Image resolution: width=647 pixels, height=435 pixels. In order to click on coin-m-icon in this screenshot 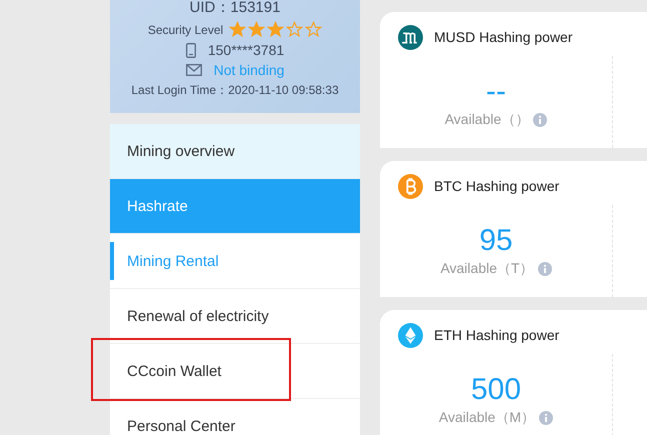, I will do `click(410, 37)`.